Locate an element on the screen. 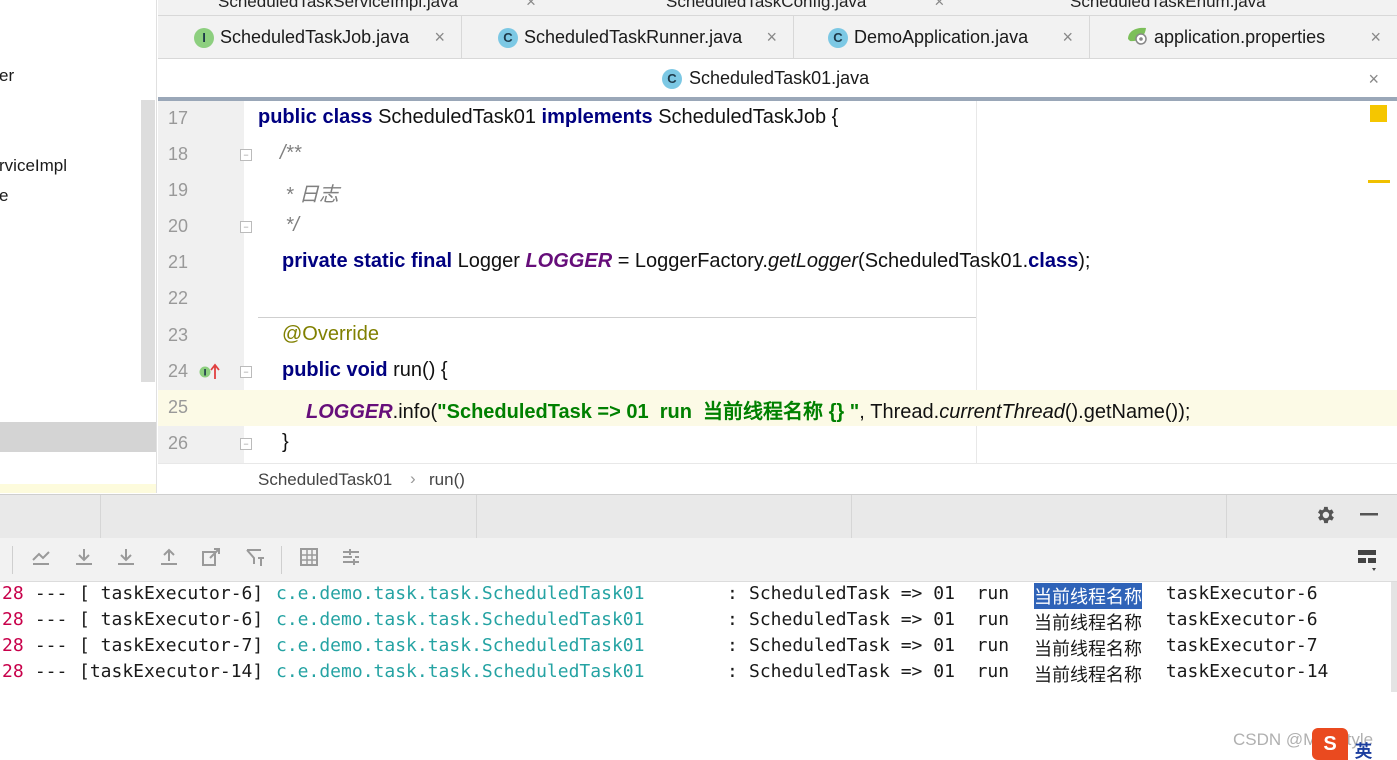 The image size is (1397, 760). gear-icon is located at coordinates (1325, 518).